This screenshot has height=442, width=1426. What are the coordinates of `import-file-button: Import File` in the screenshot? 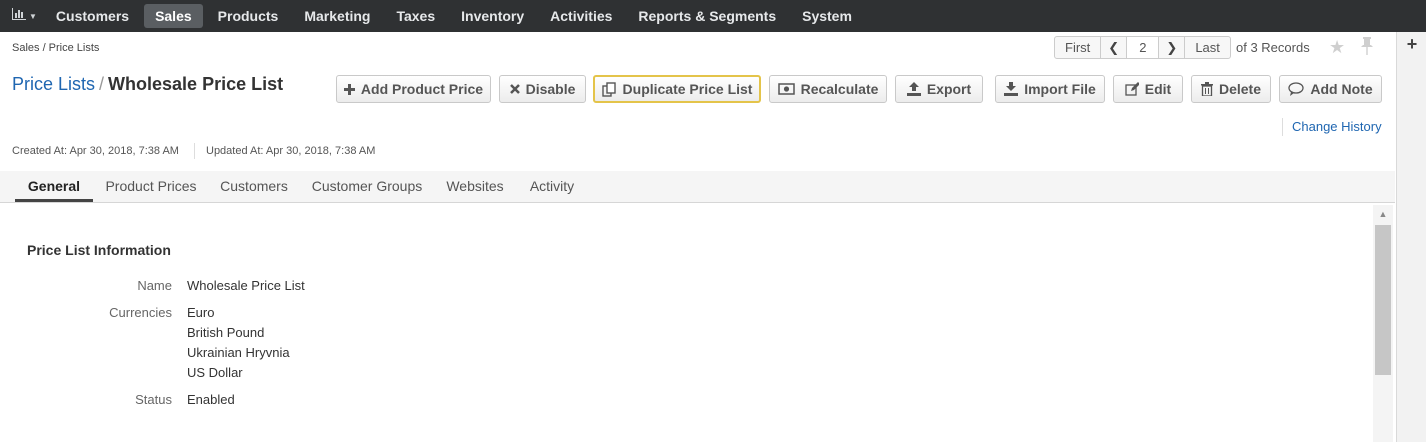 It's located at (1050, 89).